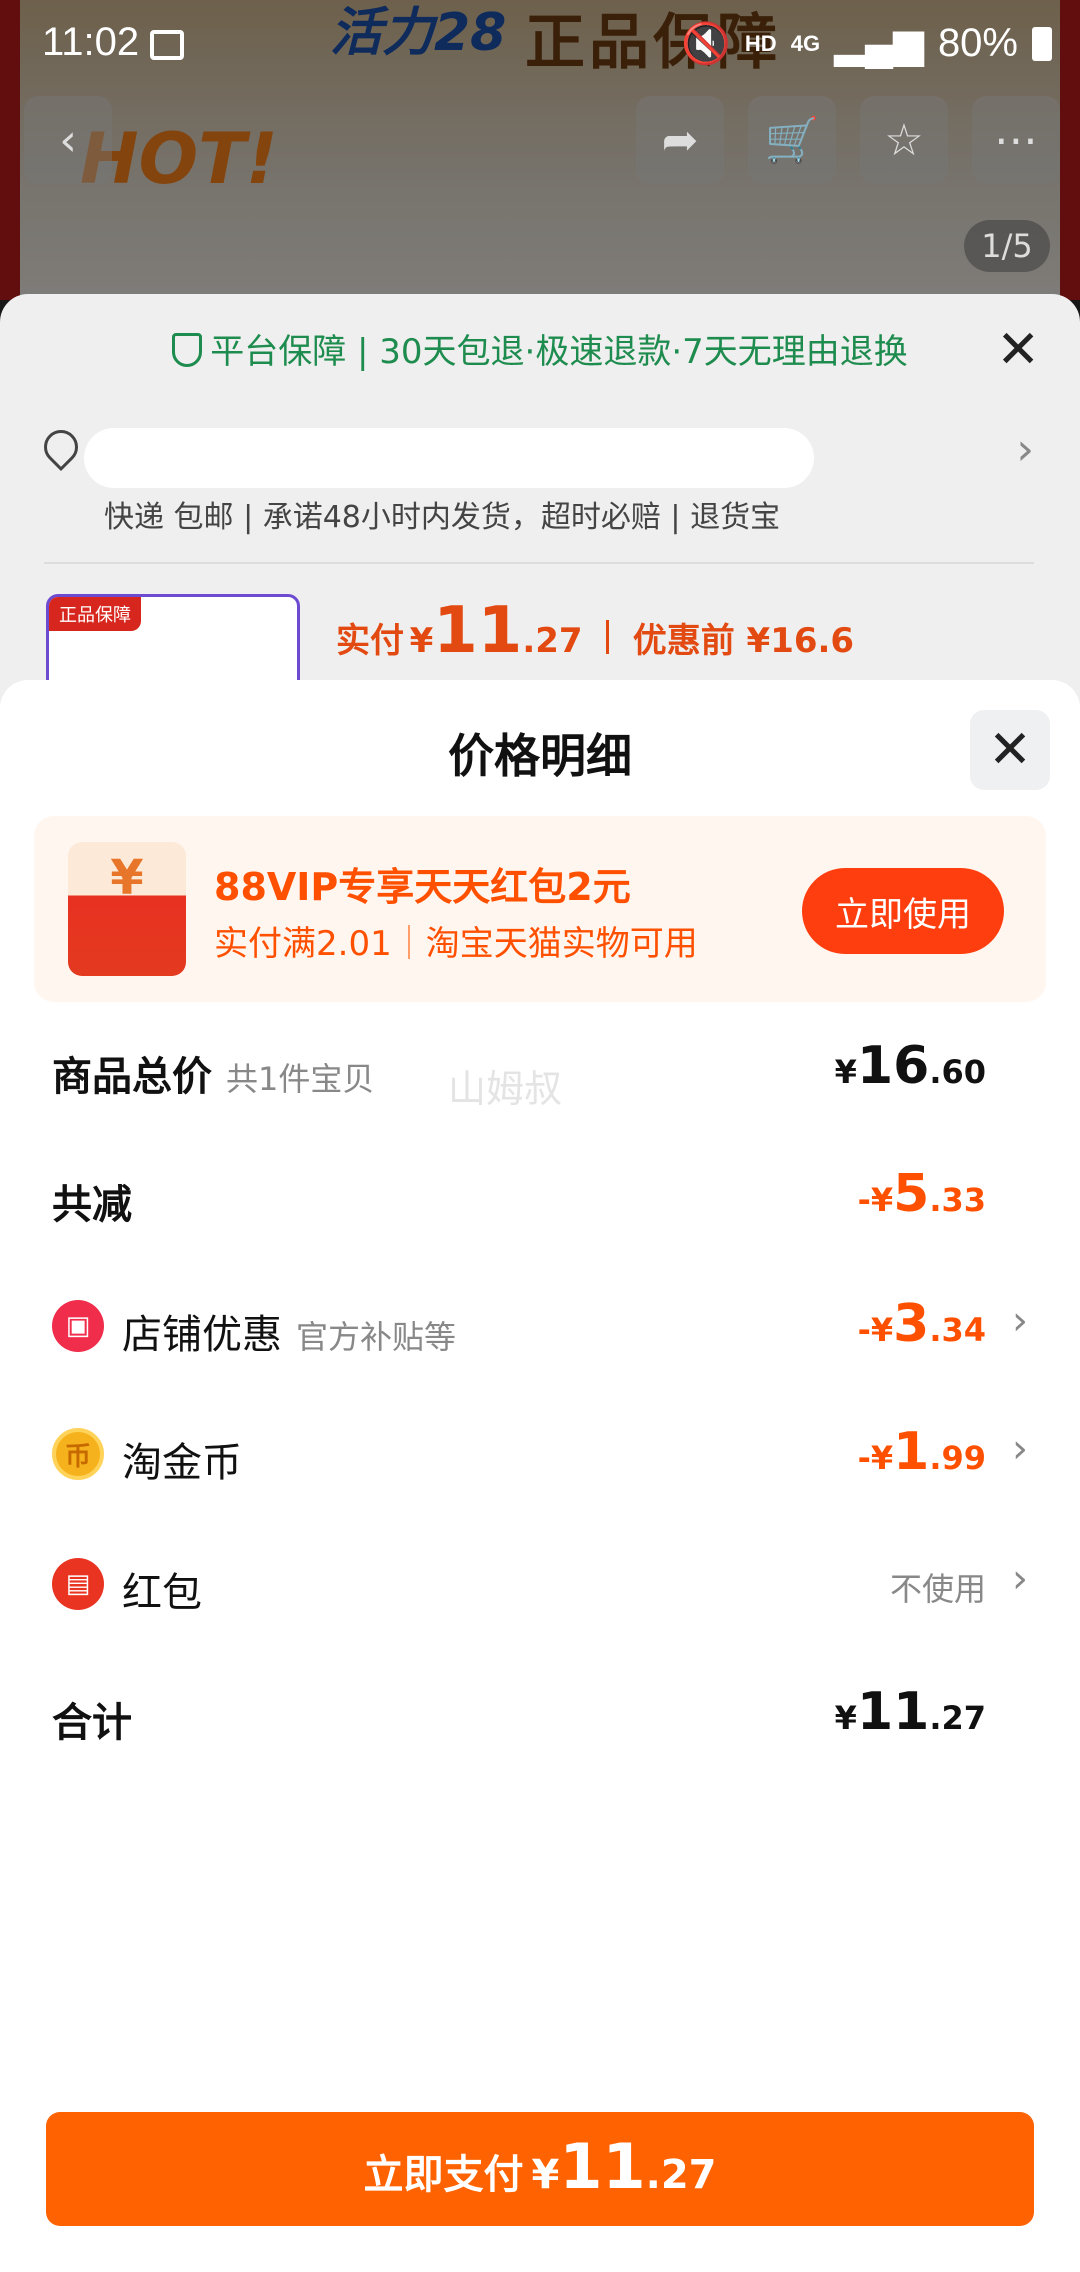  I want to click on shield-icon, so click(187, 350).